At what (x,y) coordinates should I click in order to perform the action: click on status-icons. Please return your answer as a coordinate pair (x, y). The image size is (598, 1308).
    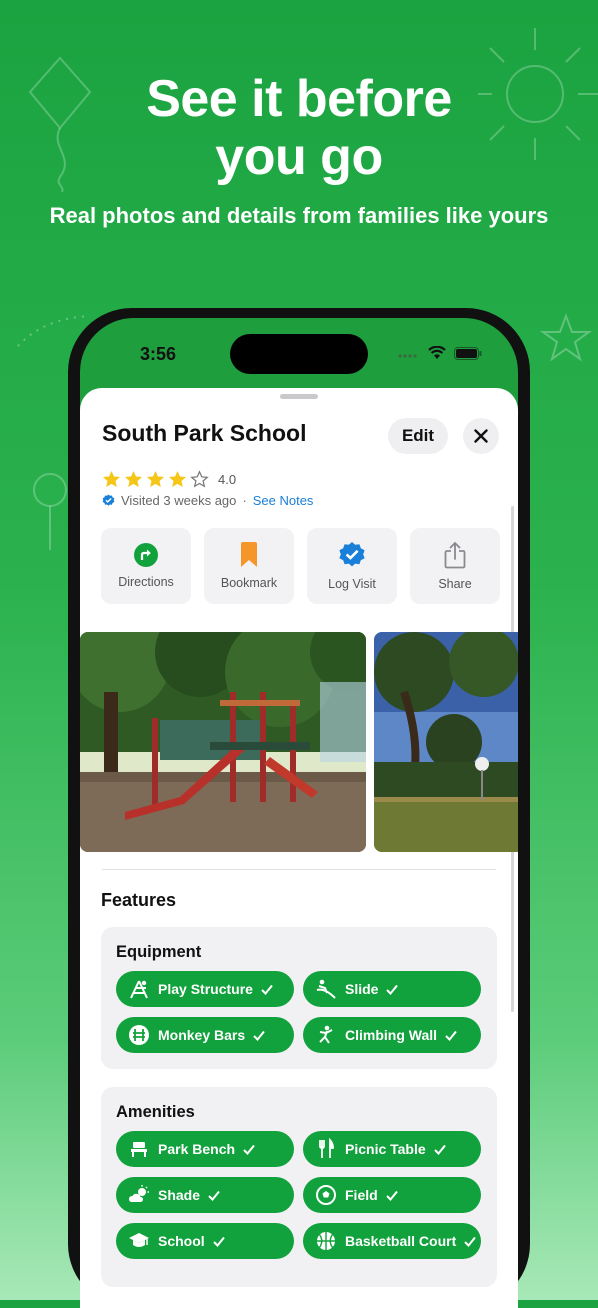
    Looking at the image, I should click on (440, 353).